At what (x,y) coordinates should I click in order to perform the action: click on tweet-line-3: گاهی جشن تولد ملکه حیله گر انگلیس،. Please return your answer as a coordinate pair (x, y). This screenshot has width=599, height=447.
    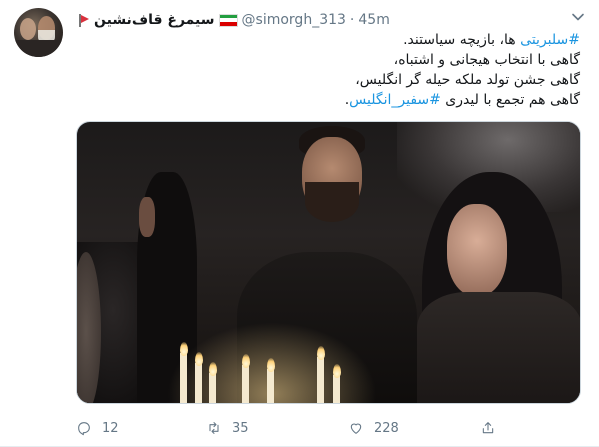
    Looking at the image, I should click on (467, 80).